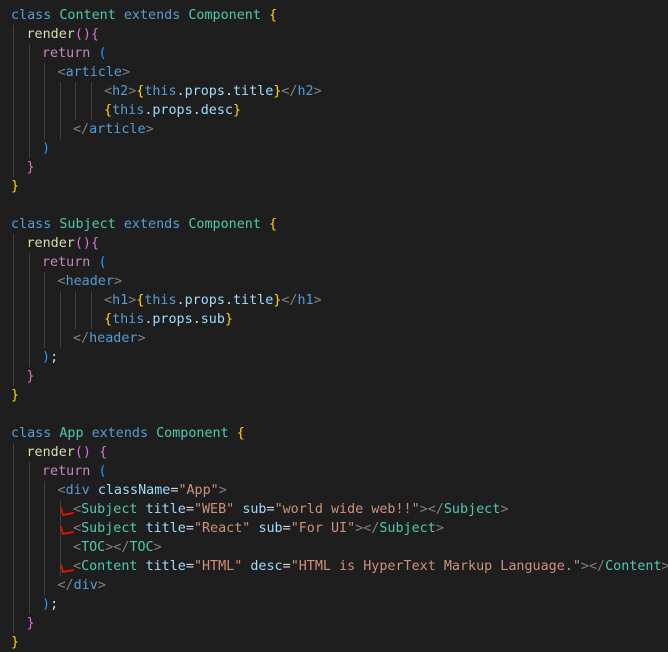 The height and width of the screenshot is (652, 668). I want to click on code-line: {this.props.desc}, so click(172, 110).